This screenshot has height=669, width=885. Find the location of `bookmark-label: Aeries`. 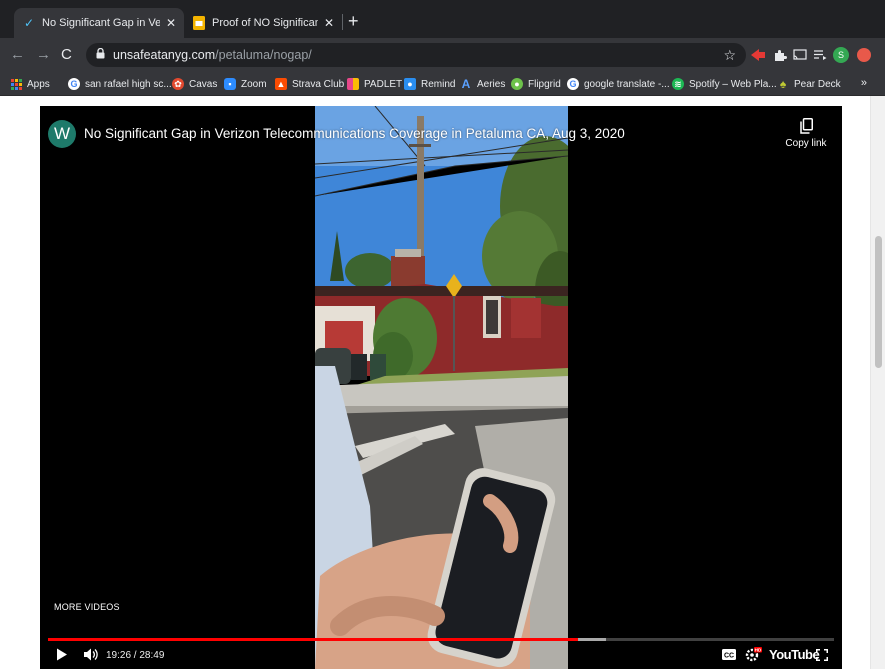

bookmark-label: Aeries is located at coordinates (491, 84).